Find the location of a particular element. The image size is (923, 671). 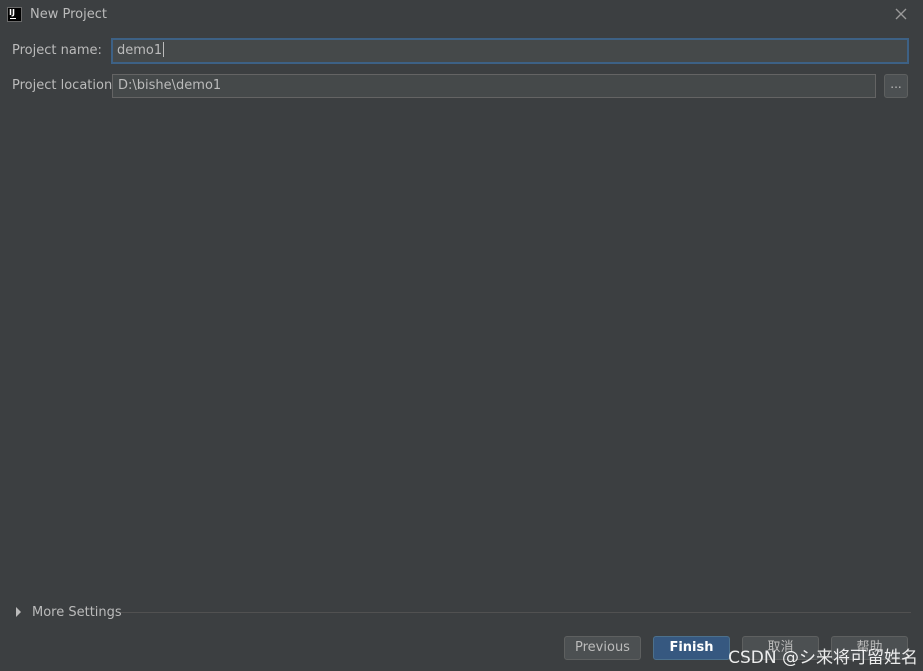

project-location-value: D:\bishe\demo1 is located at coordinates (170, 85).